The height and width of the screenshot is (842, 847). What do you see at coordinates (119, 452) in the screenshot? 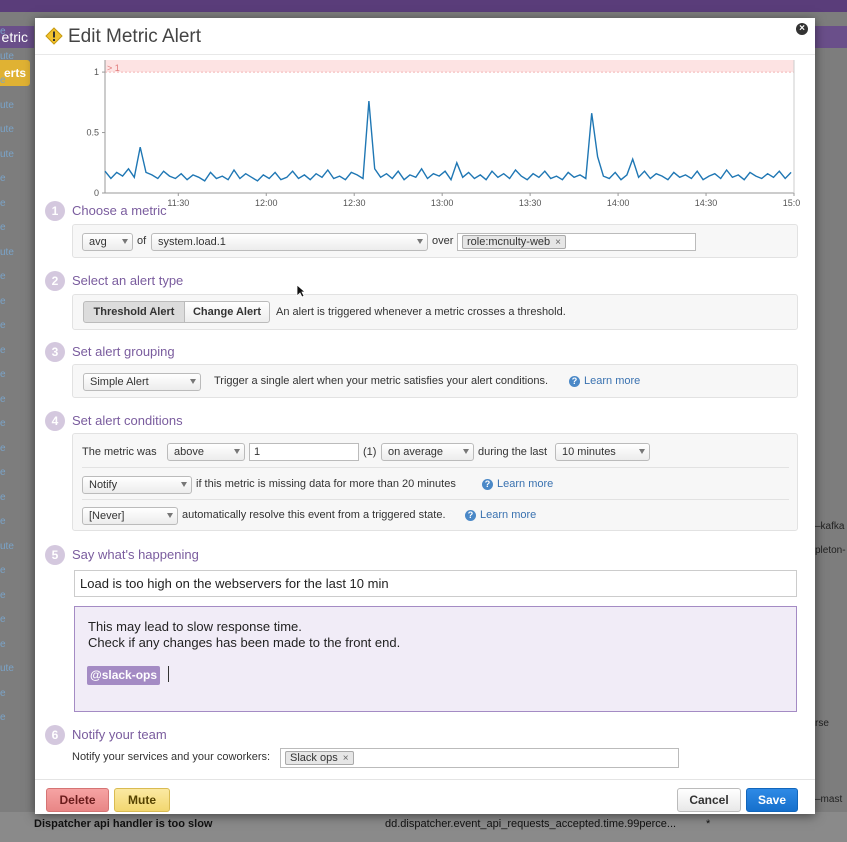
I see `metric-was-label: The metric was` at bounding box center [119, 452].